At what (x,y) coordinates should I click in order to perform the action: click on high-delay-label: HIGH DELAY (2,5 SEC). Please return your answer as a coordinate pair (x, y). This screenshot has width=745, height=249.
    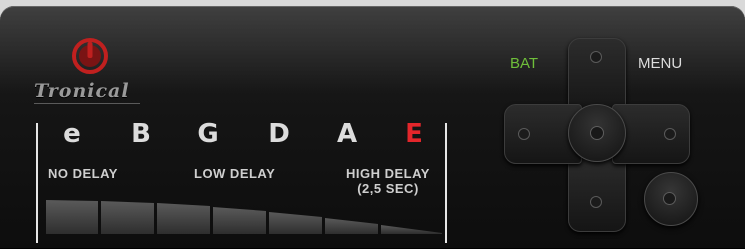
    Looking at the image, I should click on (388, 181).